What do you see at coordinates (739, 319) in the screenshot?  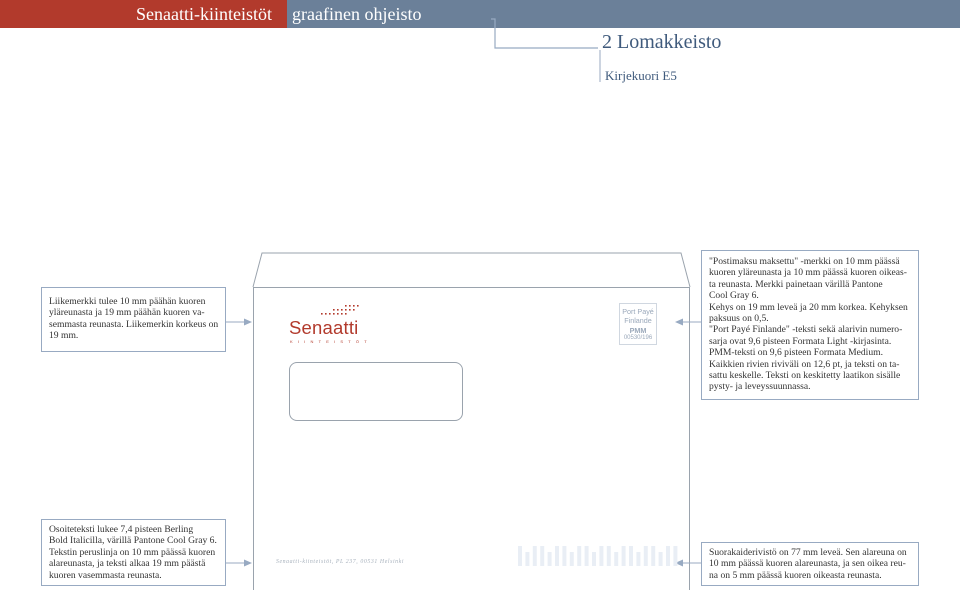 I see `annotation-postage-line: paksuus on 0,5.` at bounding box center [739, 319].